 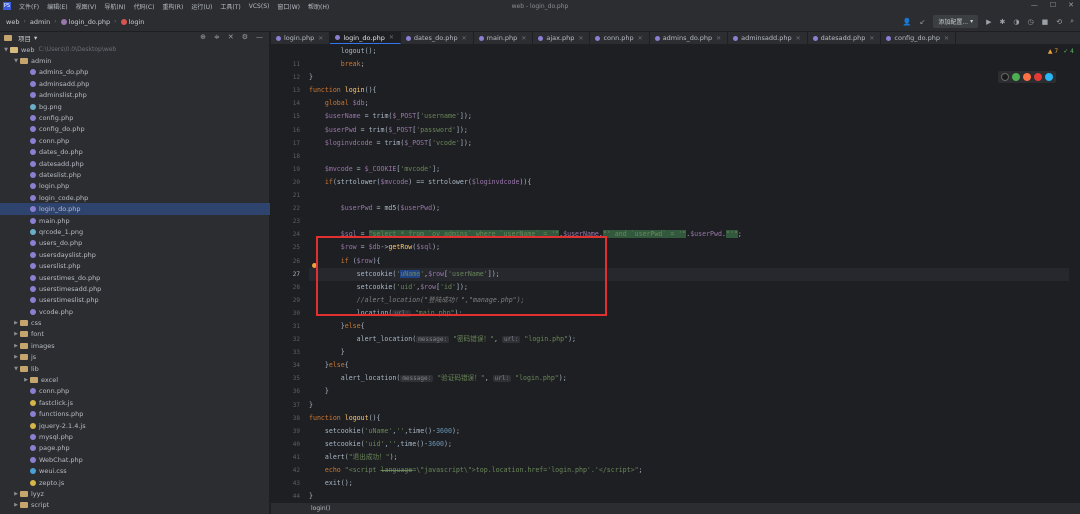 I want to click on tab-datesadd-php: datesadd.php ✕, so click(x=845, y=38).